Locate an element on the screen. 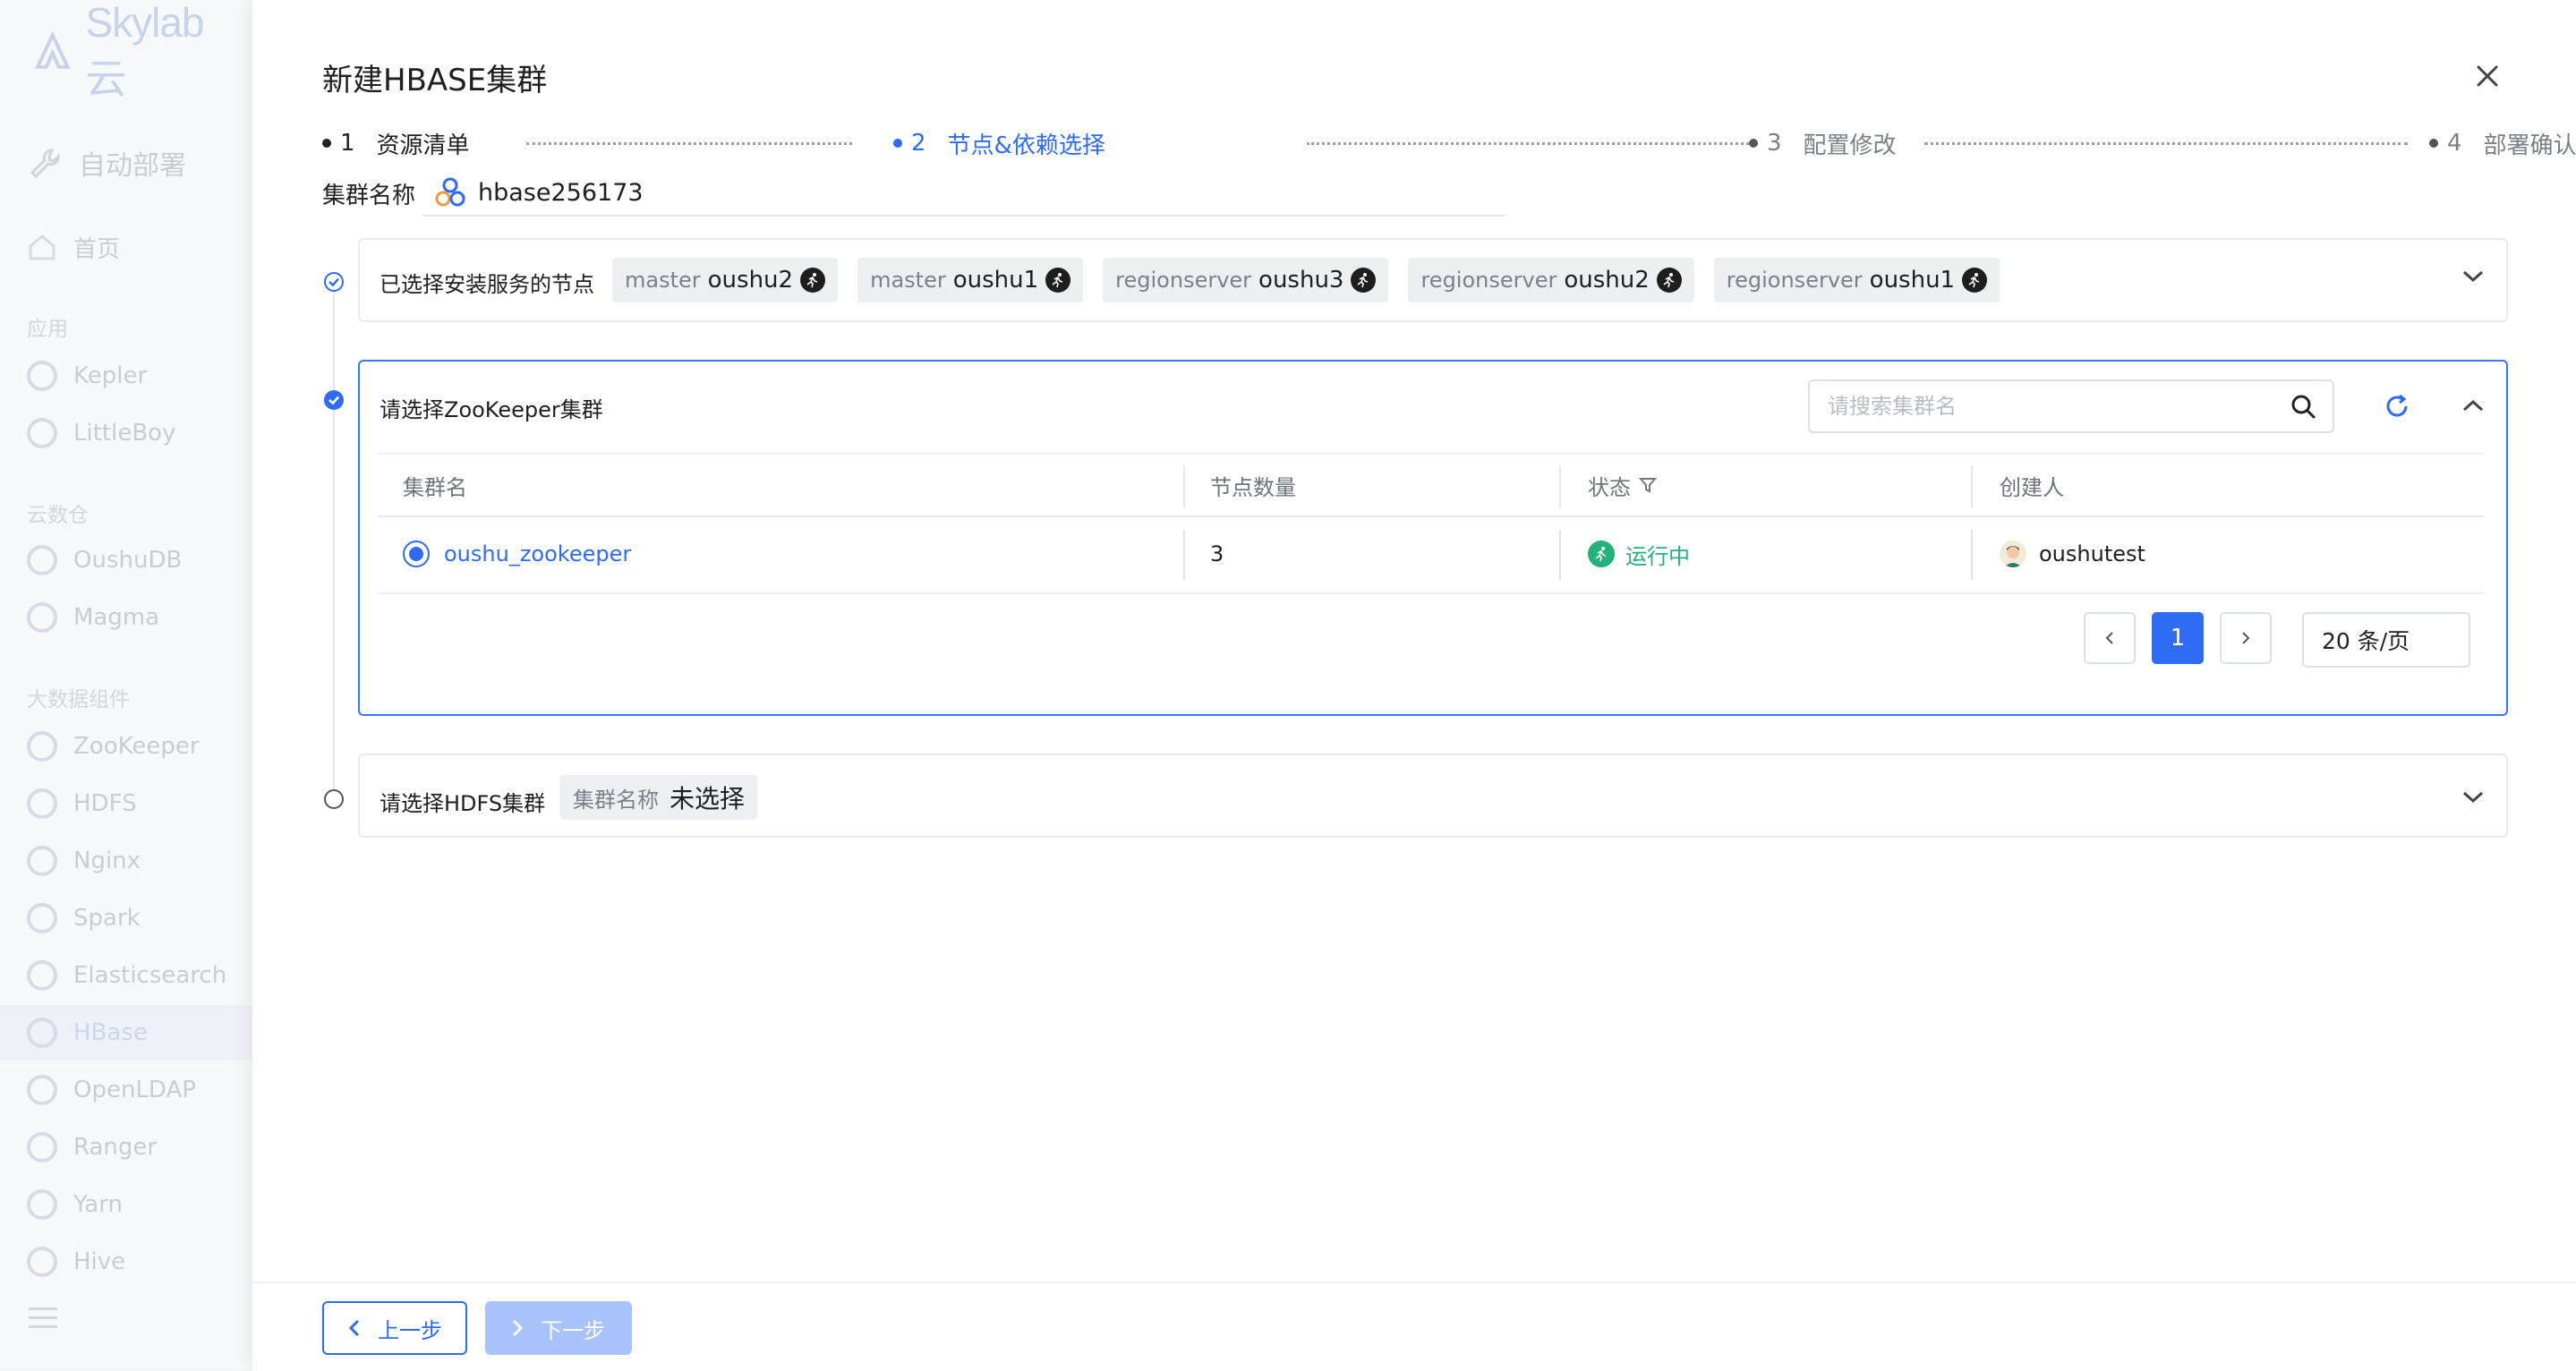 The height and width of the screenshot is (1371, 2576). pagination-next-button is located at coordinates (2246, 638).